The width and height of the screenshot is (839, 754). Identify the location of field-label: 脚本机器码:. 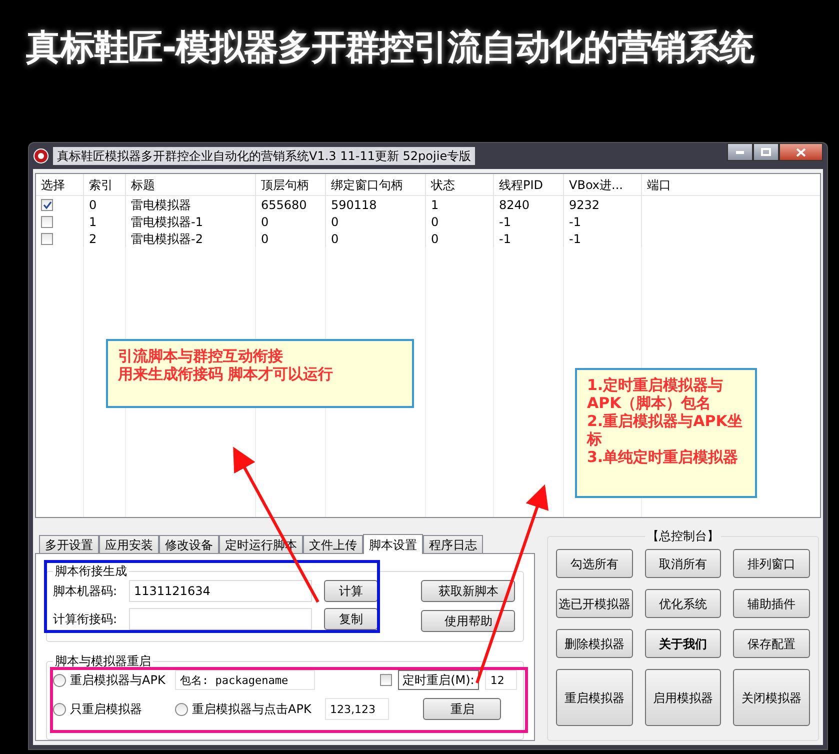
(85, 591).